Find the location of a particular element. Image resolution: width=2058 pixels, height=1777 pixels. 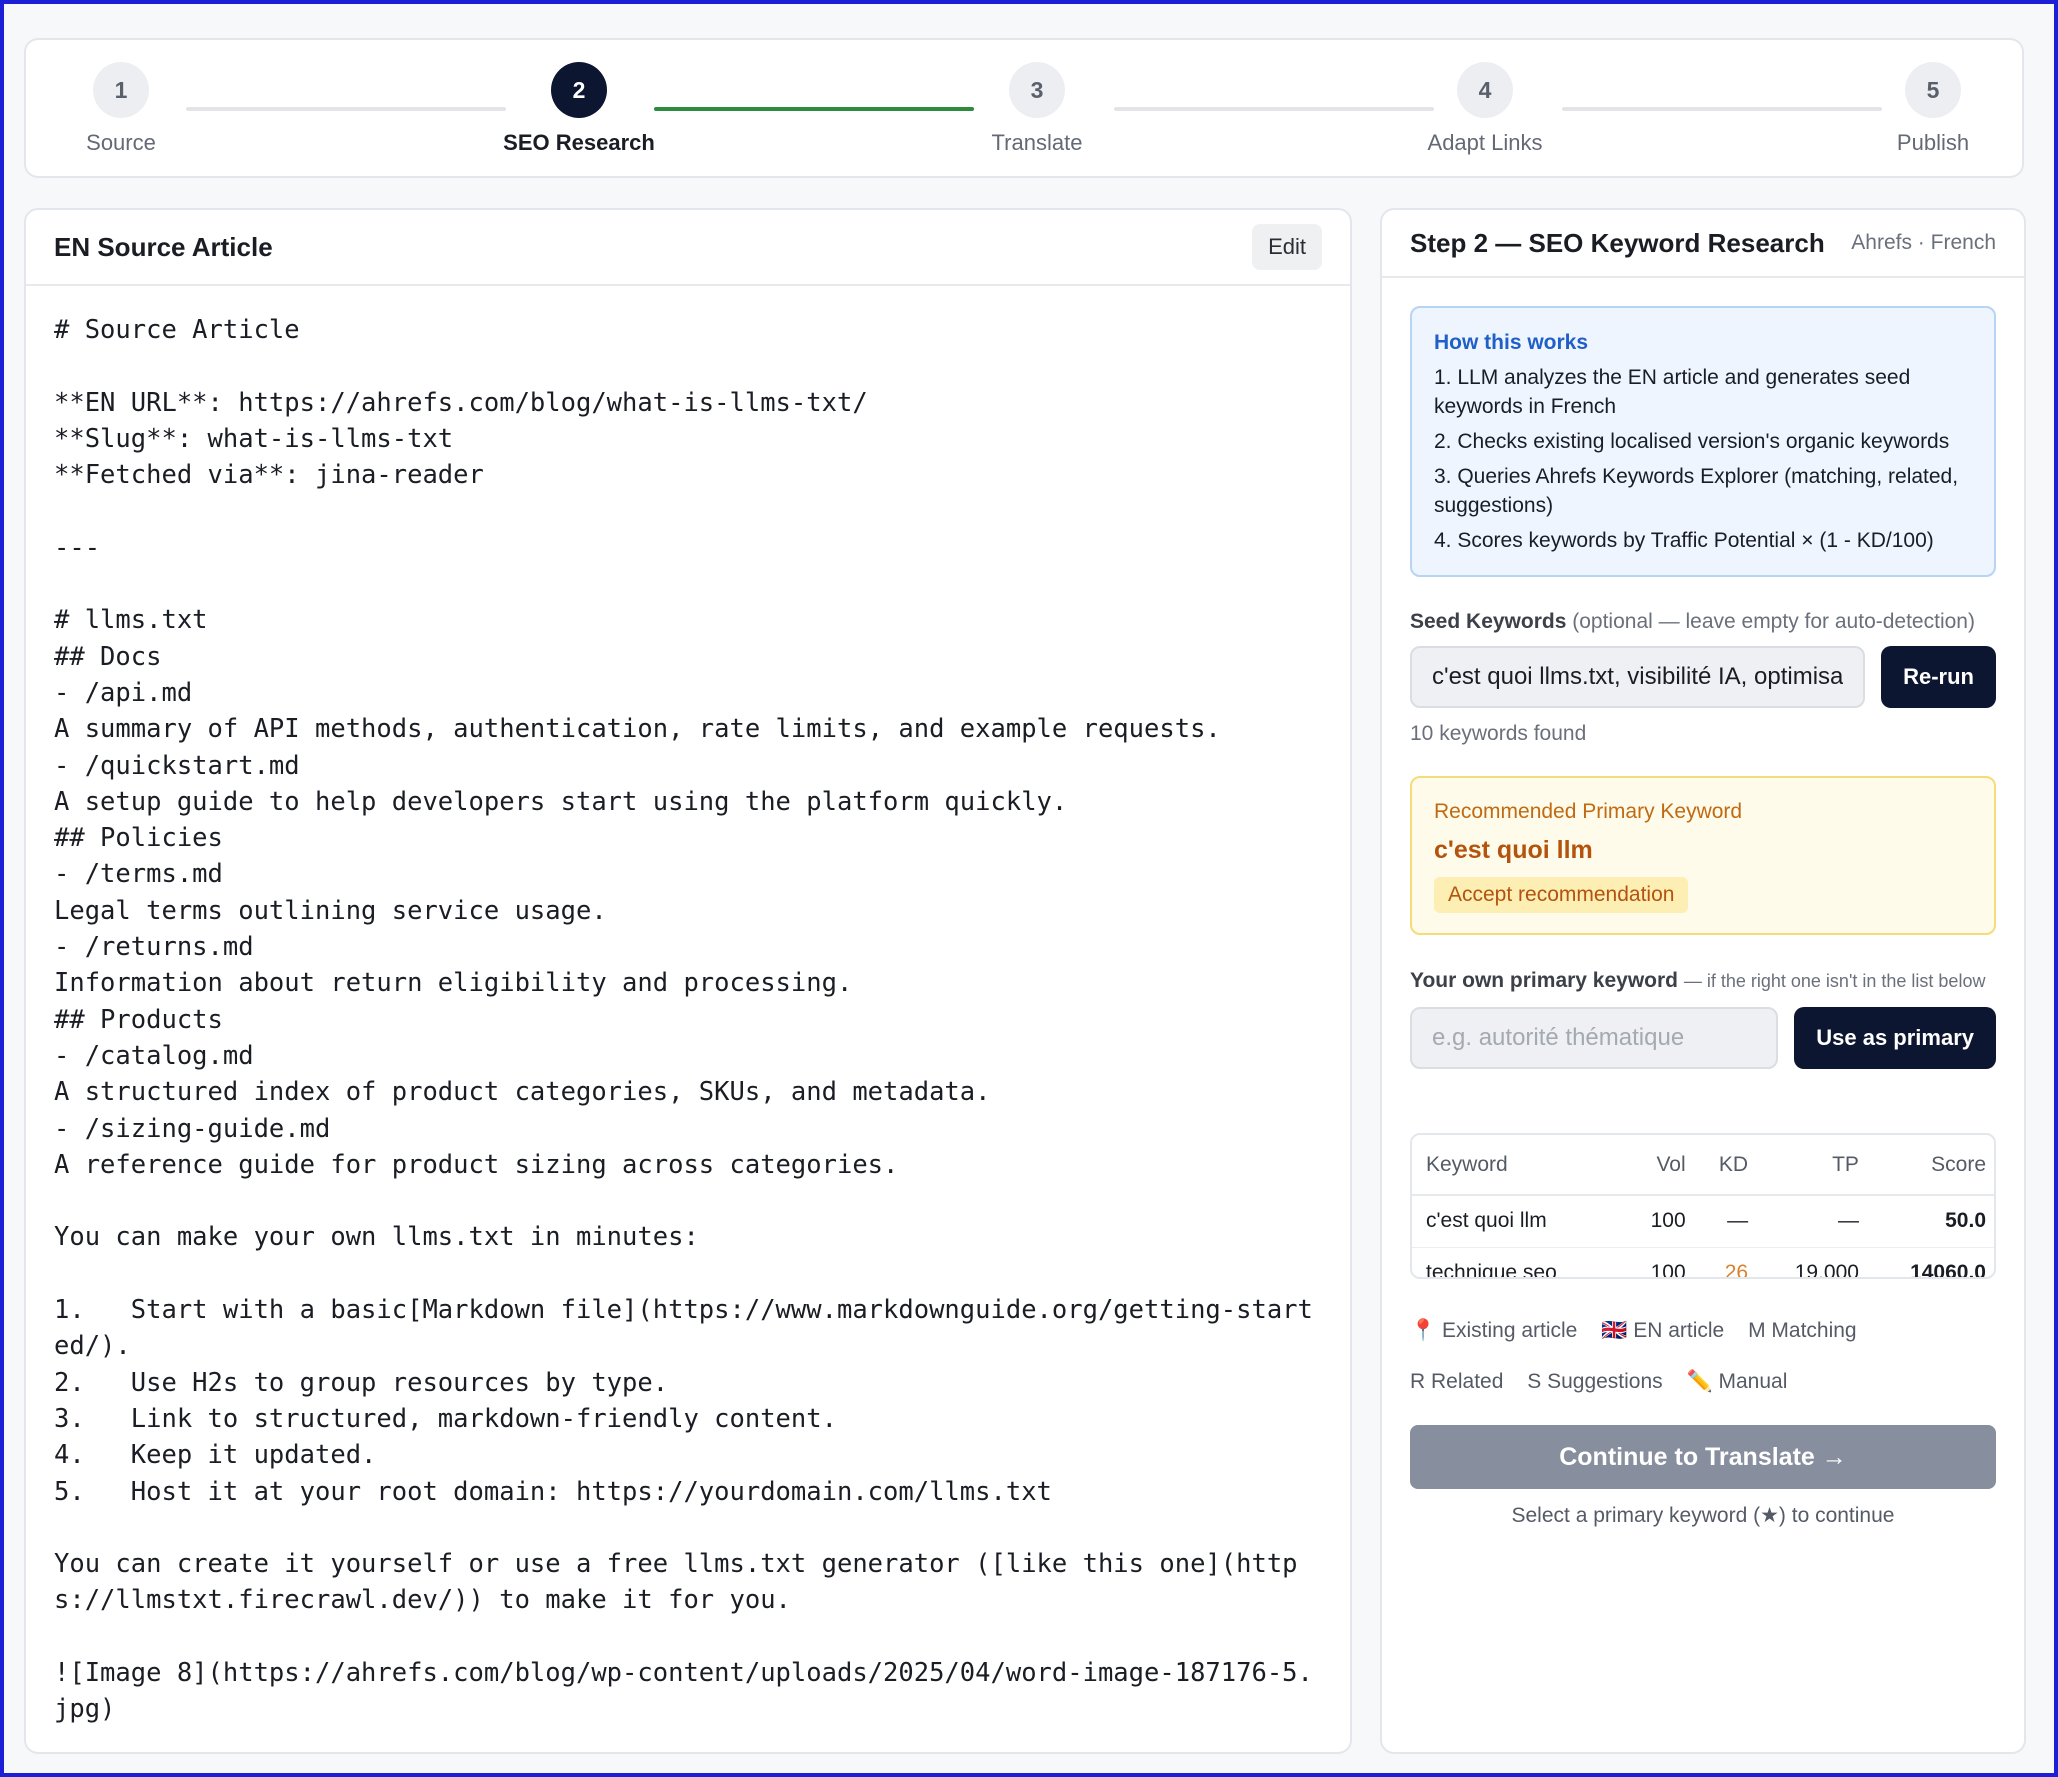

use-as-primary-button: Use as primary is located at coordinates (1895, 1038).